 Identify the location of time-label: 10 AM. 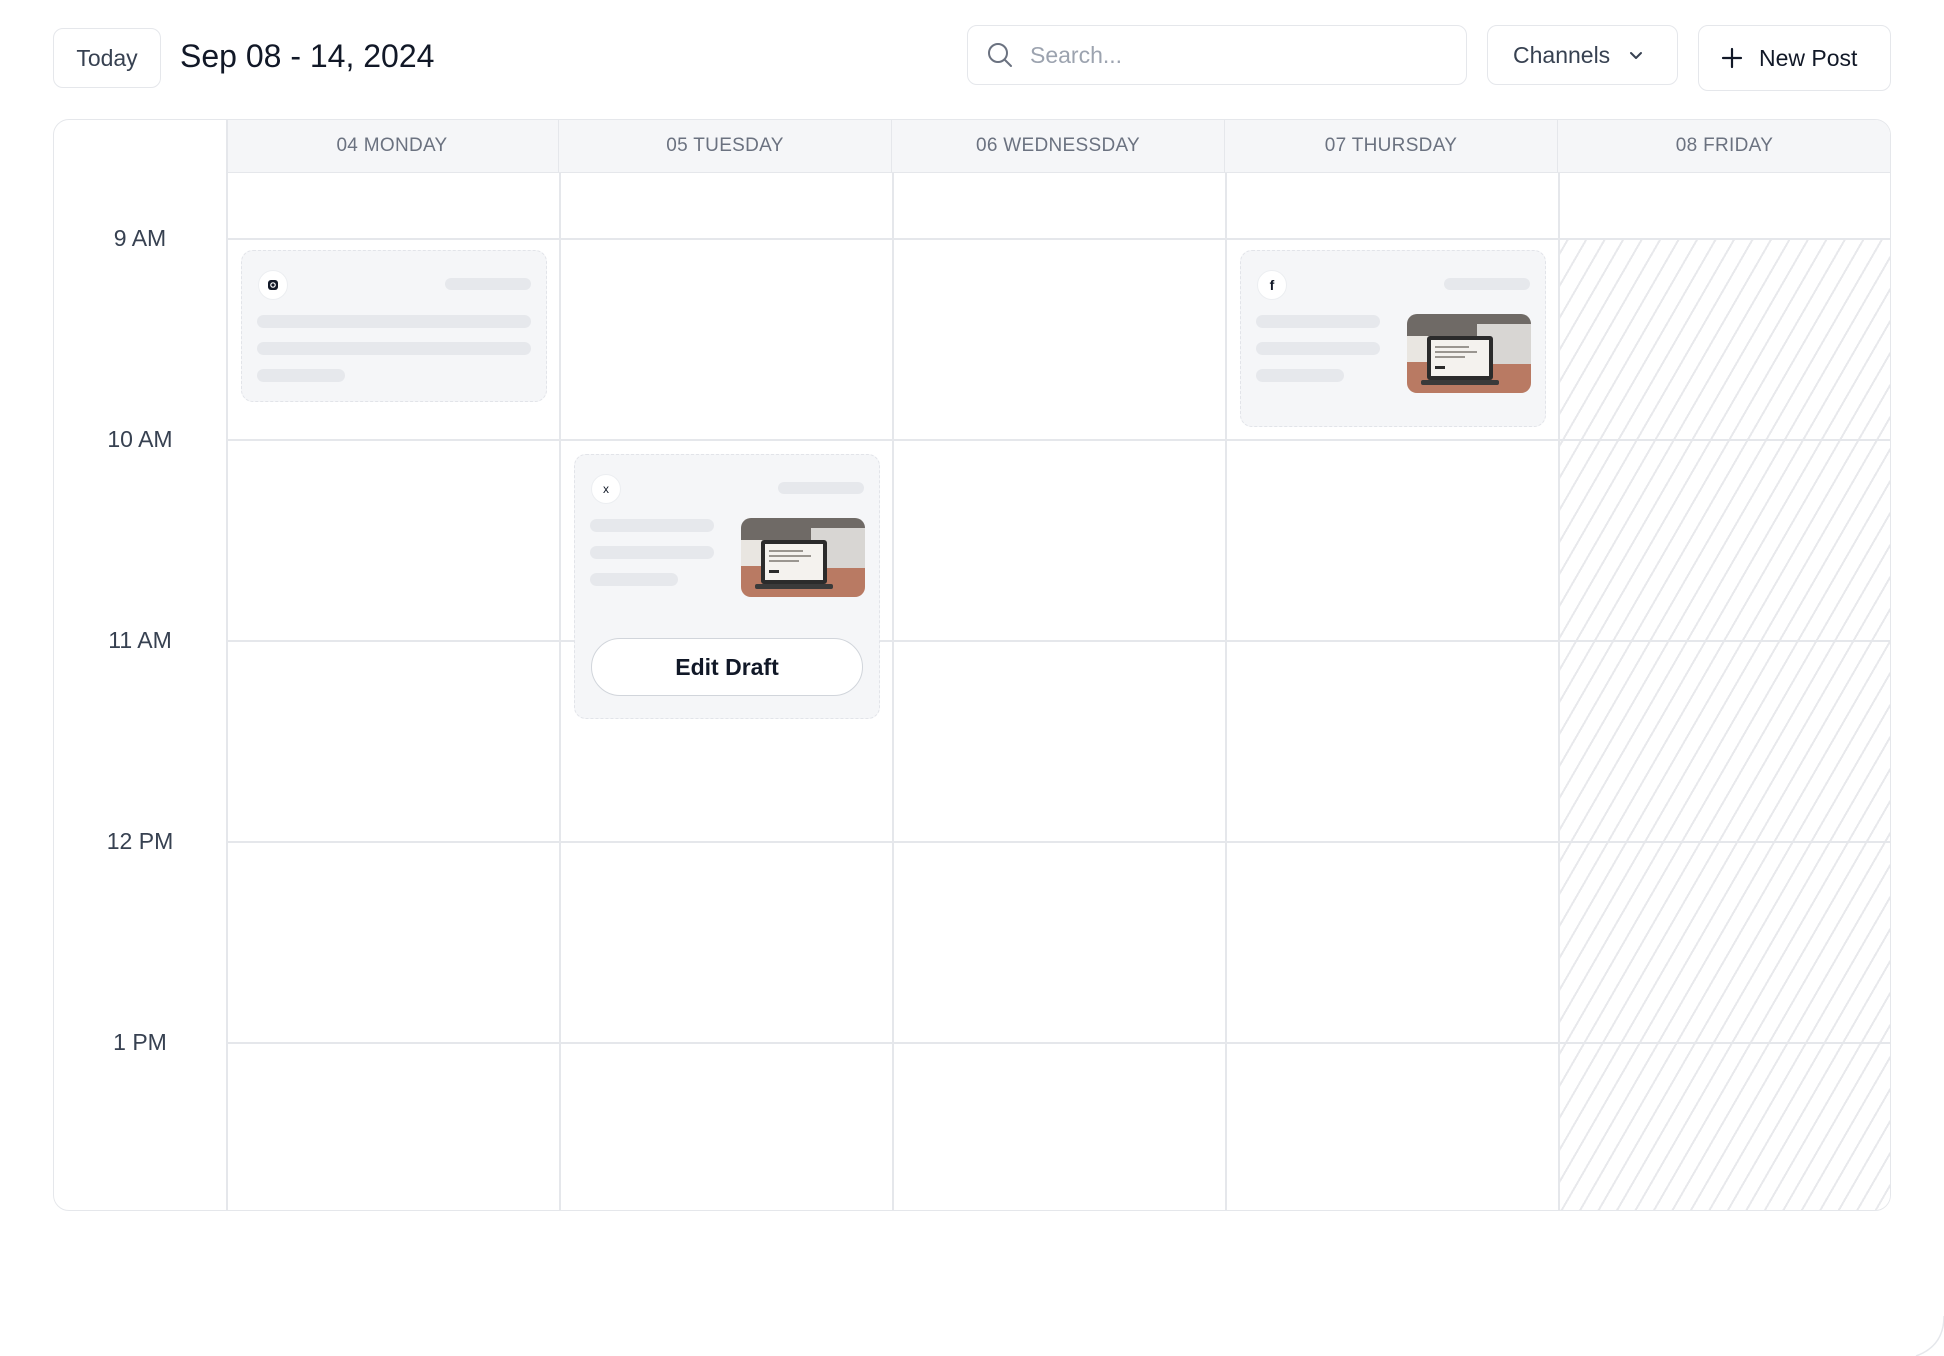
(140, 439).